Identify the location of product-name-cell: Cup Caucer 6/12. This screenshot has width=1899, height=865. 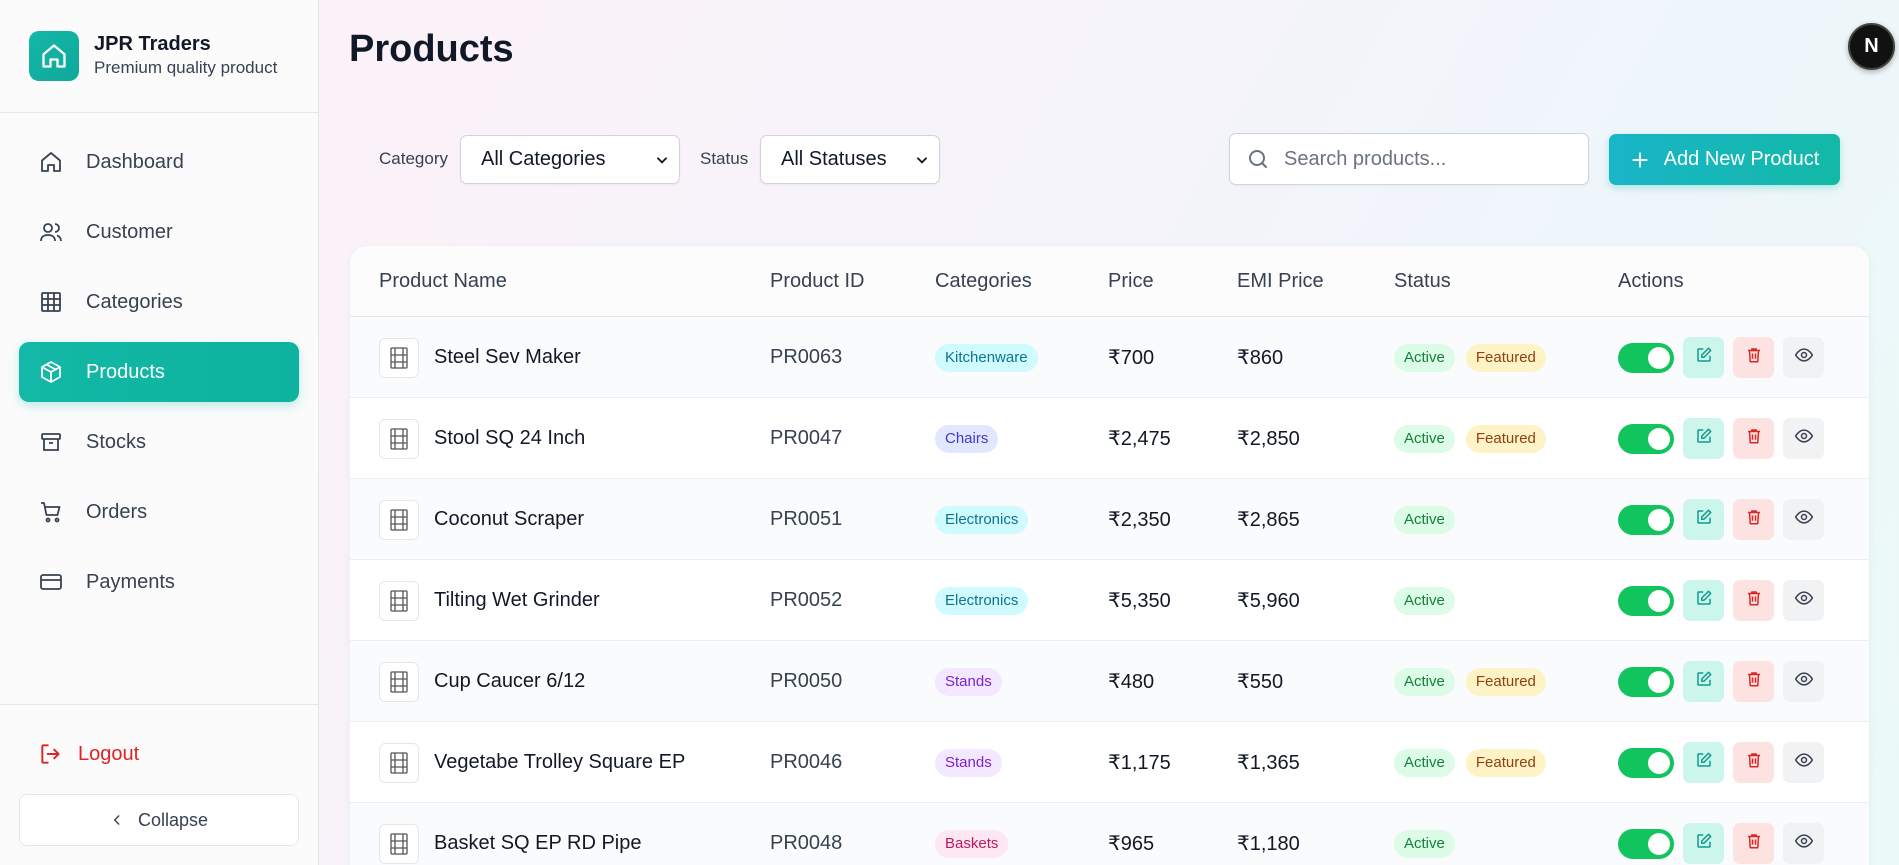
(482, 681).